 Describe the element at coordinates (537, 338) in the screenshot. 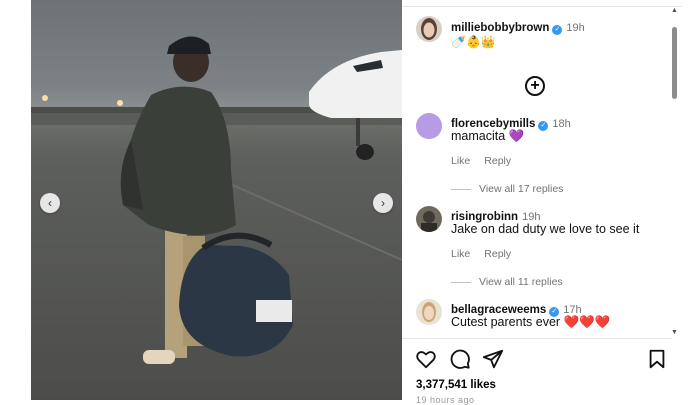

I see `actions-divider` at that location.